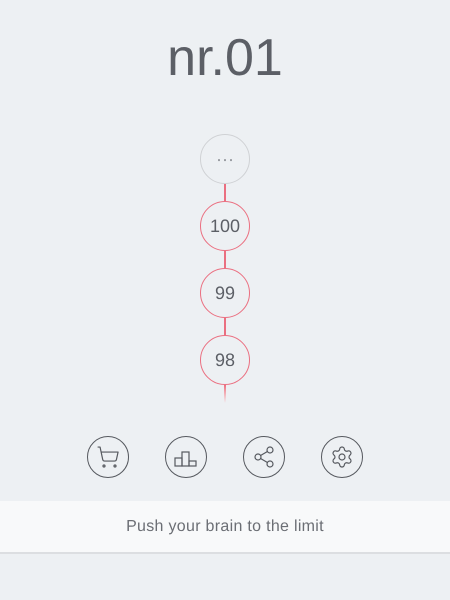 Image resolution: width=450 pixels, height=600 pixels. Describe the element at coordinates (225, 58) in the screenshot. I see `page-title: nr.01` at that location.